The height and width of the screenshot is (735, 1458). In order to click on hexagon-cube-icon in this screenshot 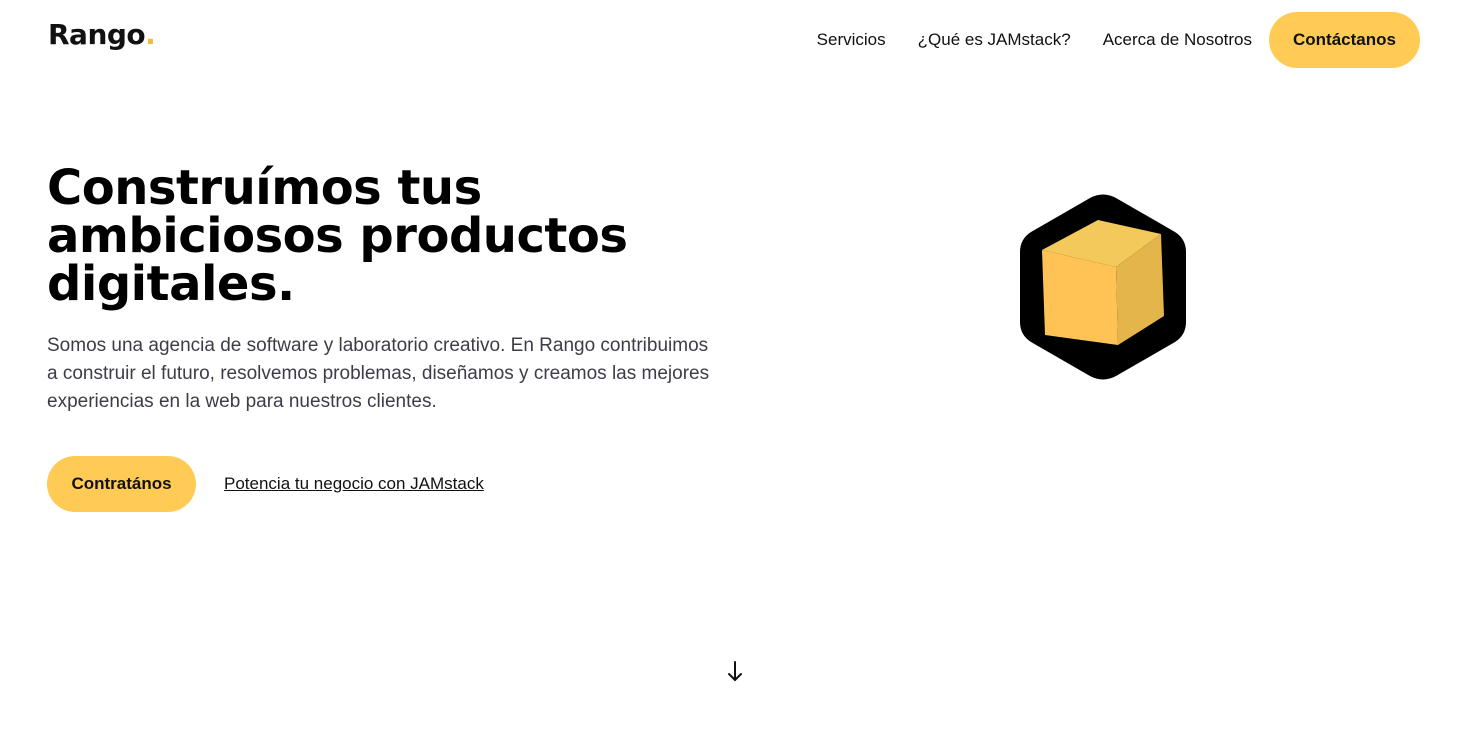, I will do `click(1103, 287)`.